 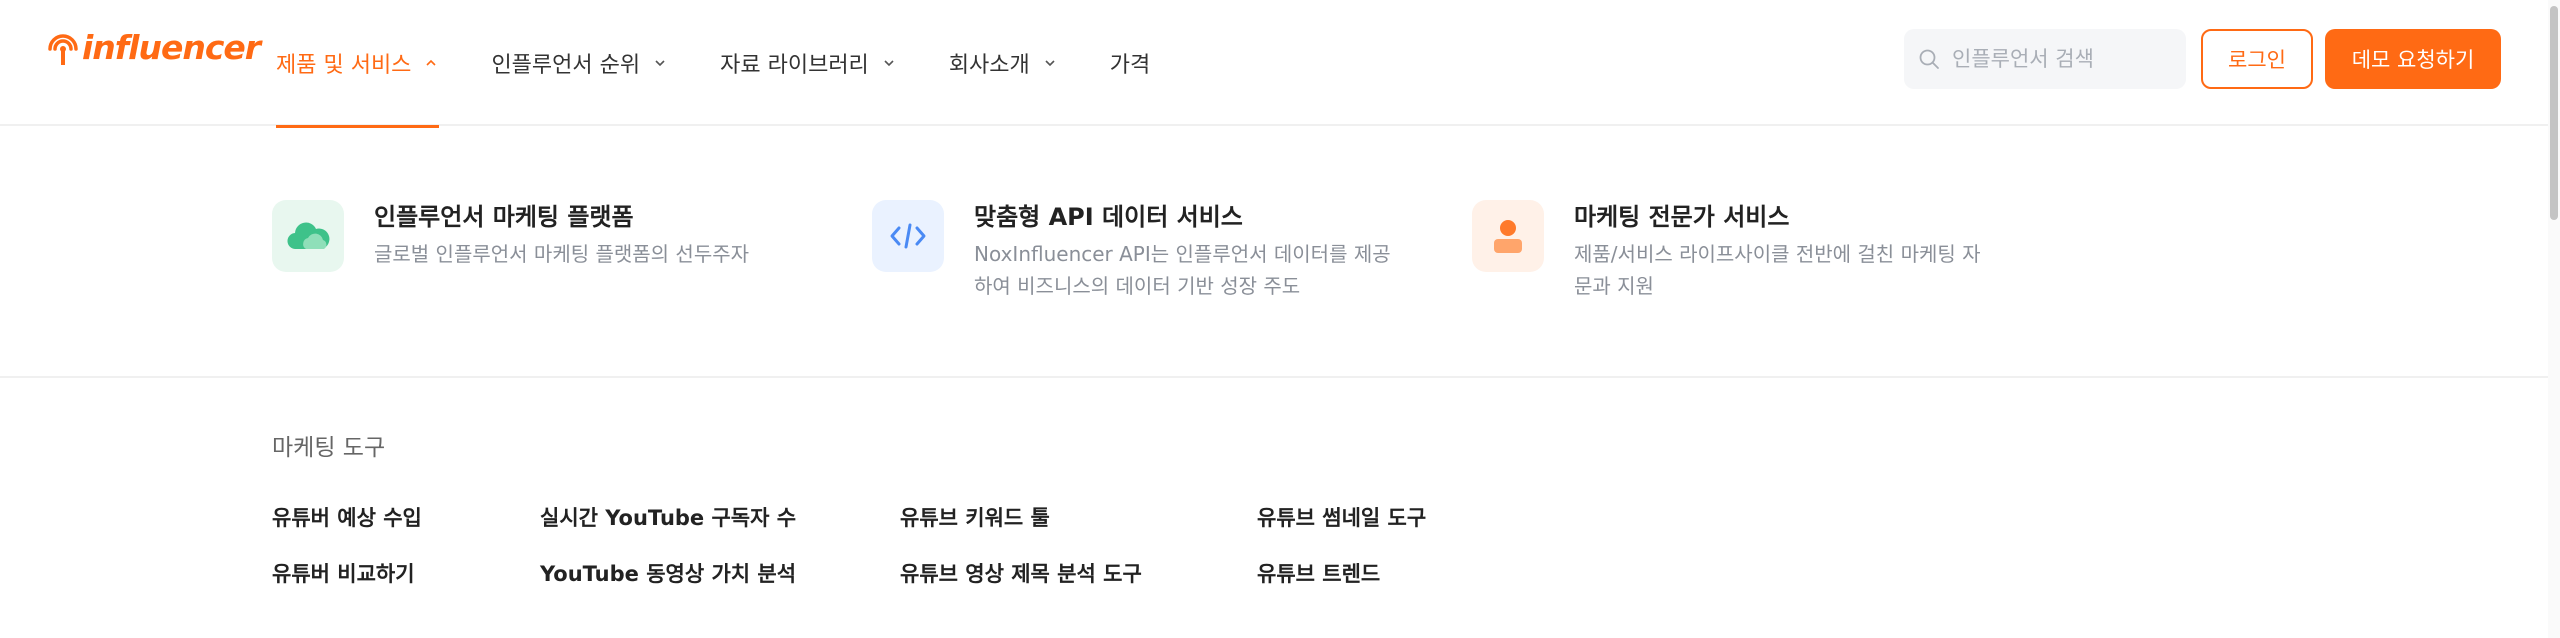 I want to click on nav-label: 제품 및 서비스, so click(x=344, y=65).